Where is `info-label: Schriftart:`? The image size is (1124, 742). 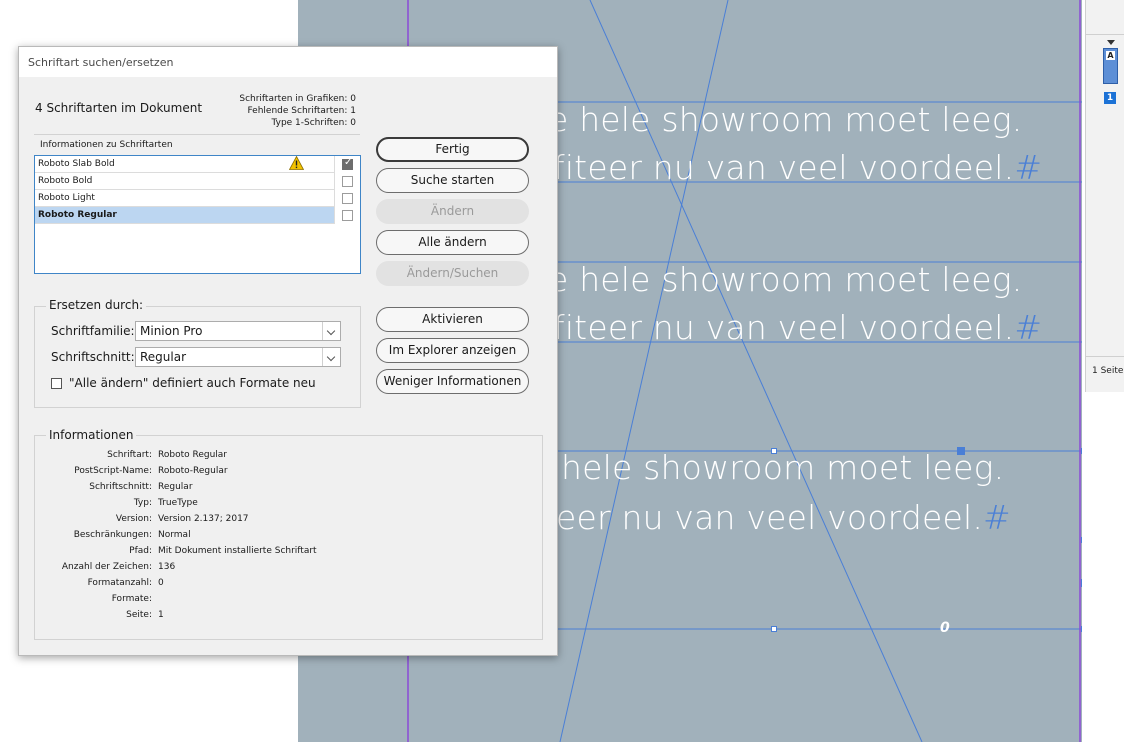 info-label: Schriftart: is located at coordinates (129, 455).